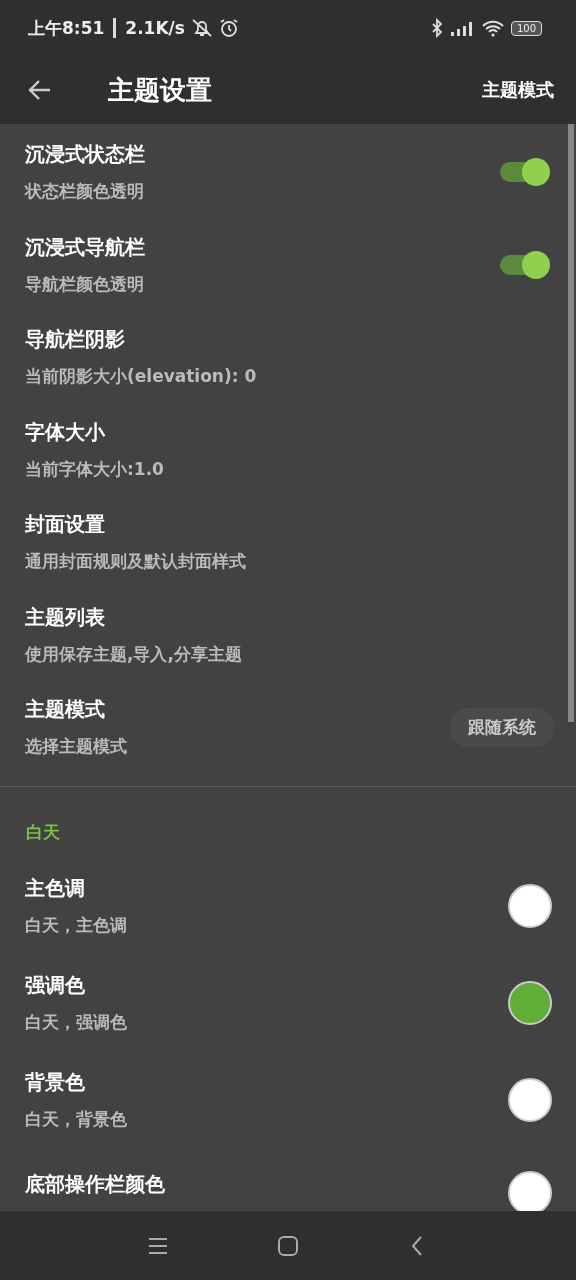 This screenshot has width=576, height=1280. What do you see at coordinates (492, 28) in the screenshot?
I see `wifi-icon` at bounding box center [492, 28].